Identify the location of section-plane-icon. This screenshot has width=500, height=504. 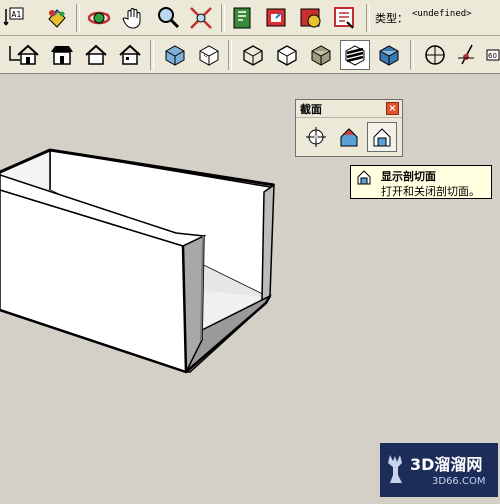
(316, 137).